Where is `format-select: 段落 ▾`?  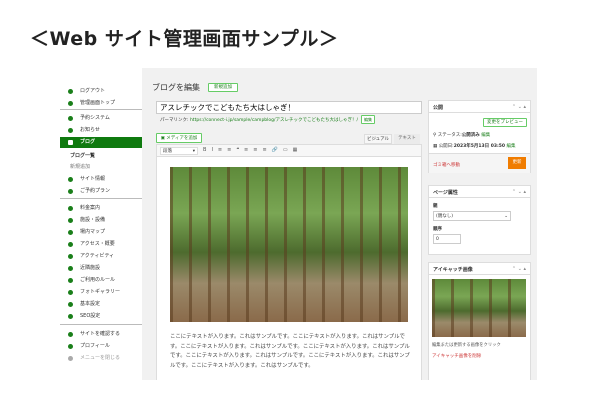
format-select: 段落 ▾ is located at coordinates (179, 151).